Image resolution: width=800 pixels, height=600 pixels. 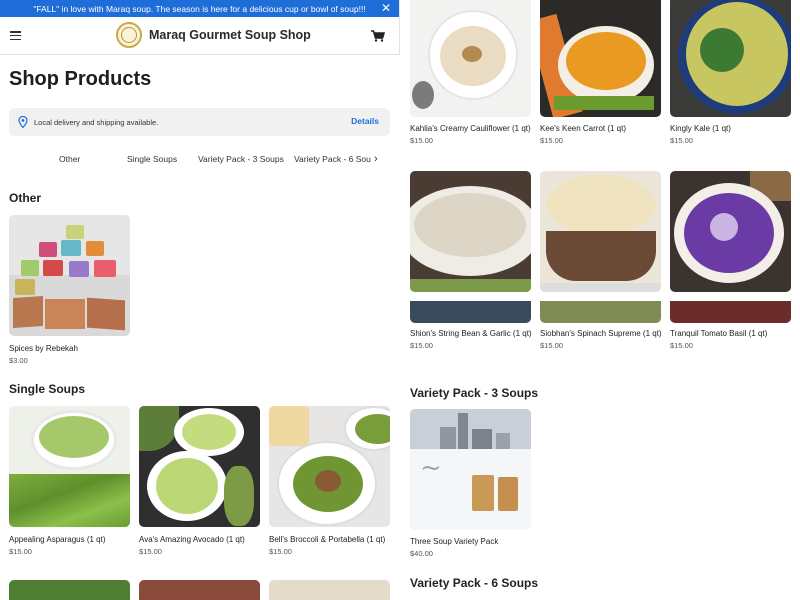 What do you see at coordinates (431, 468) in the screenshot?
I see `cityscape-graphic: ~` at bounding box center [431, 468].